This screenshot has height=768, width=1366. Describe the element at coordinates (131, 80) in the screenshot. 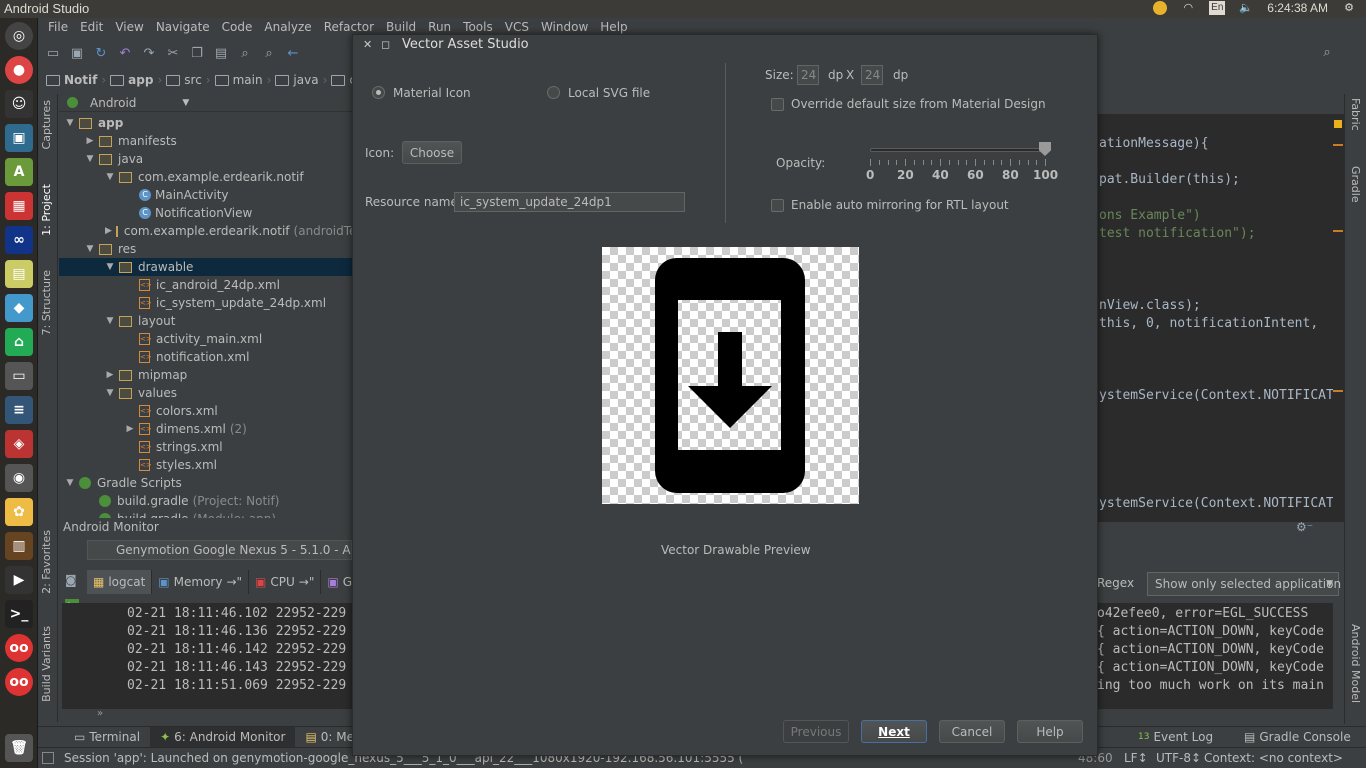

I see `crumb-app: app` at that location.